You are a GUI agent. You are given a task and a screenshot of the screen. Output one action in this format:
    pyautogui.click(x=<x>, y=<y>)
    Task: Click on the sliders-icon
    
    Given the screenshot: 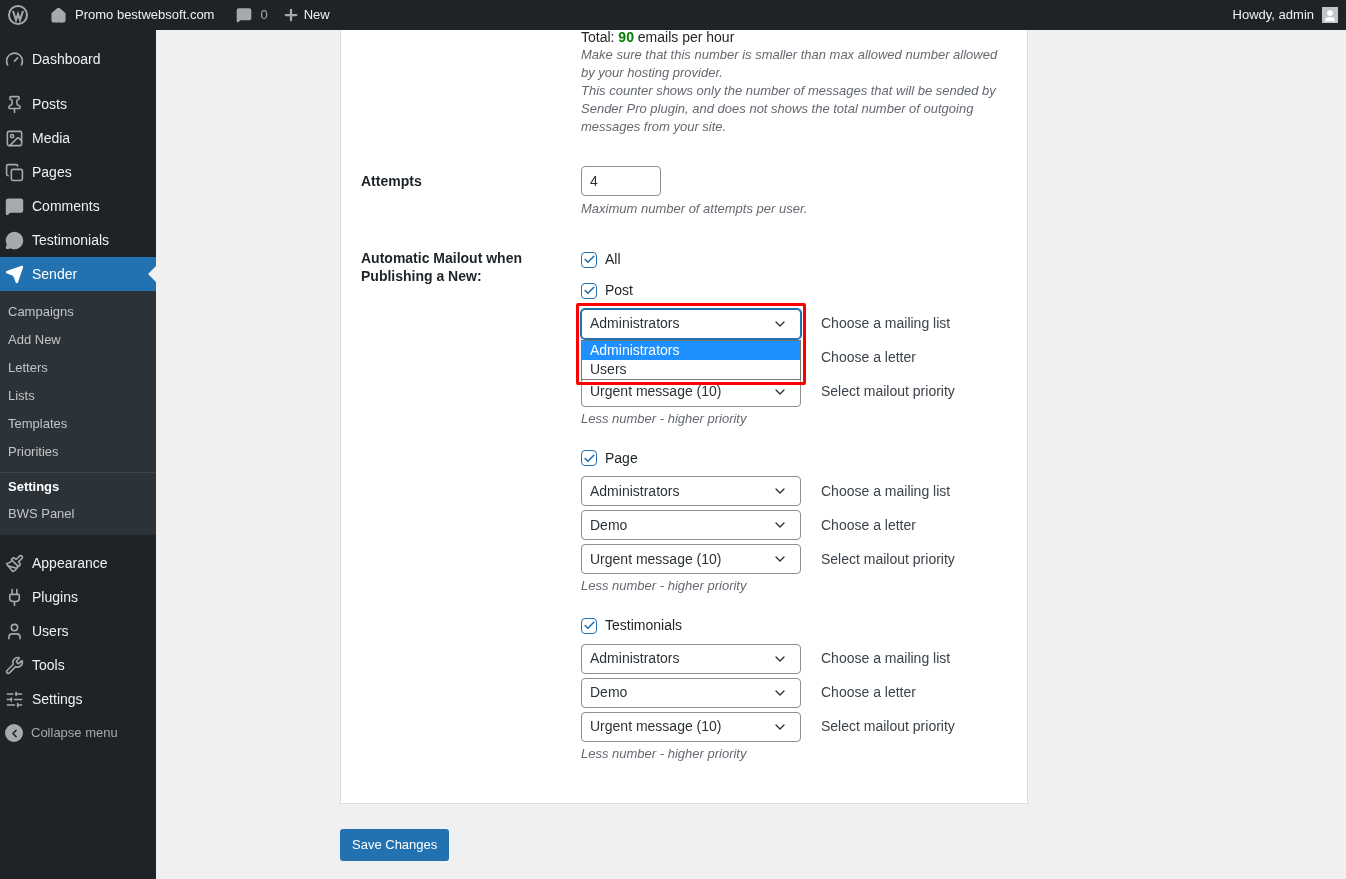 What is the action you would take?
    pyautogui.click(x=14, y=699)
    